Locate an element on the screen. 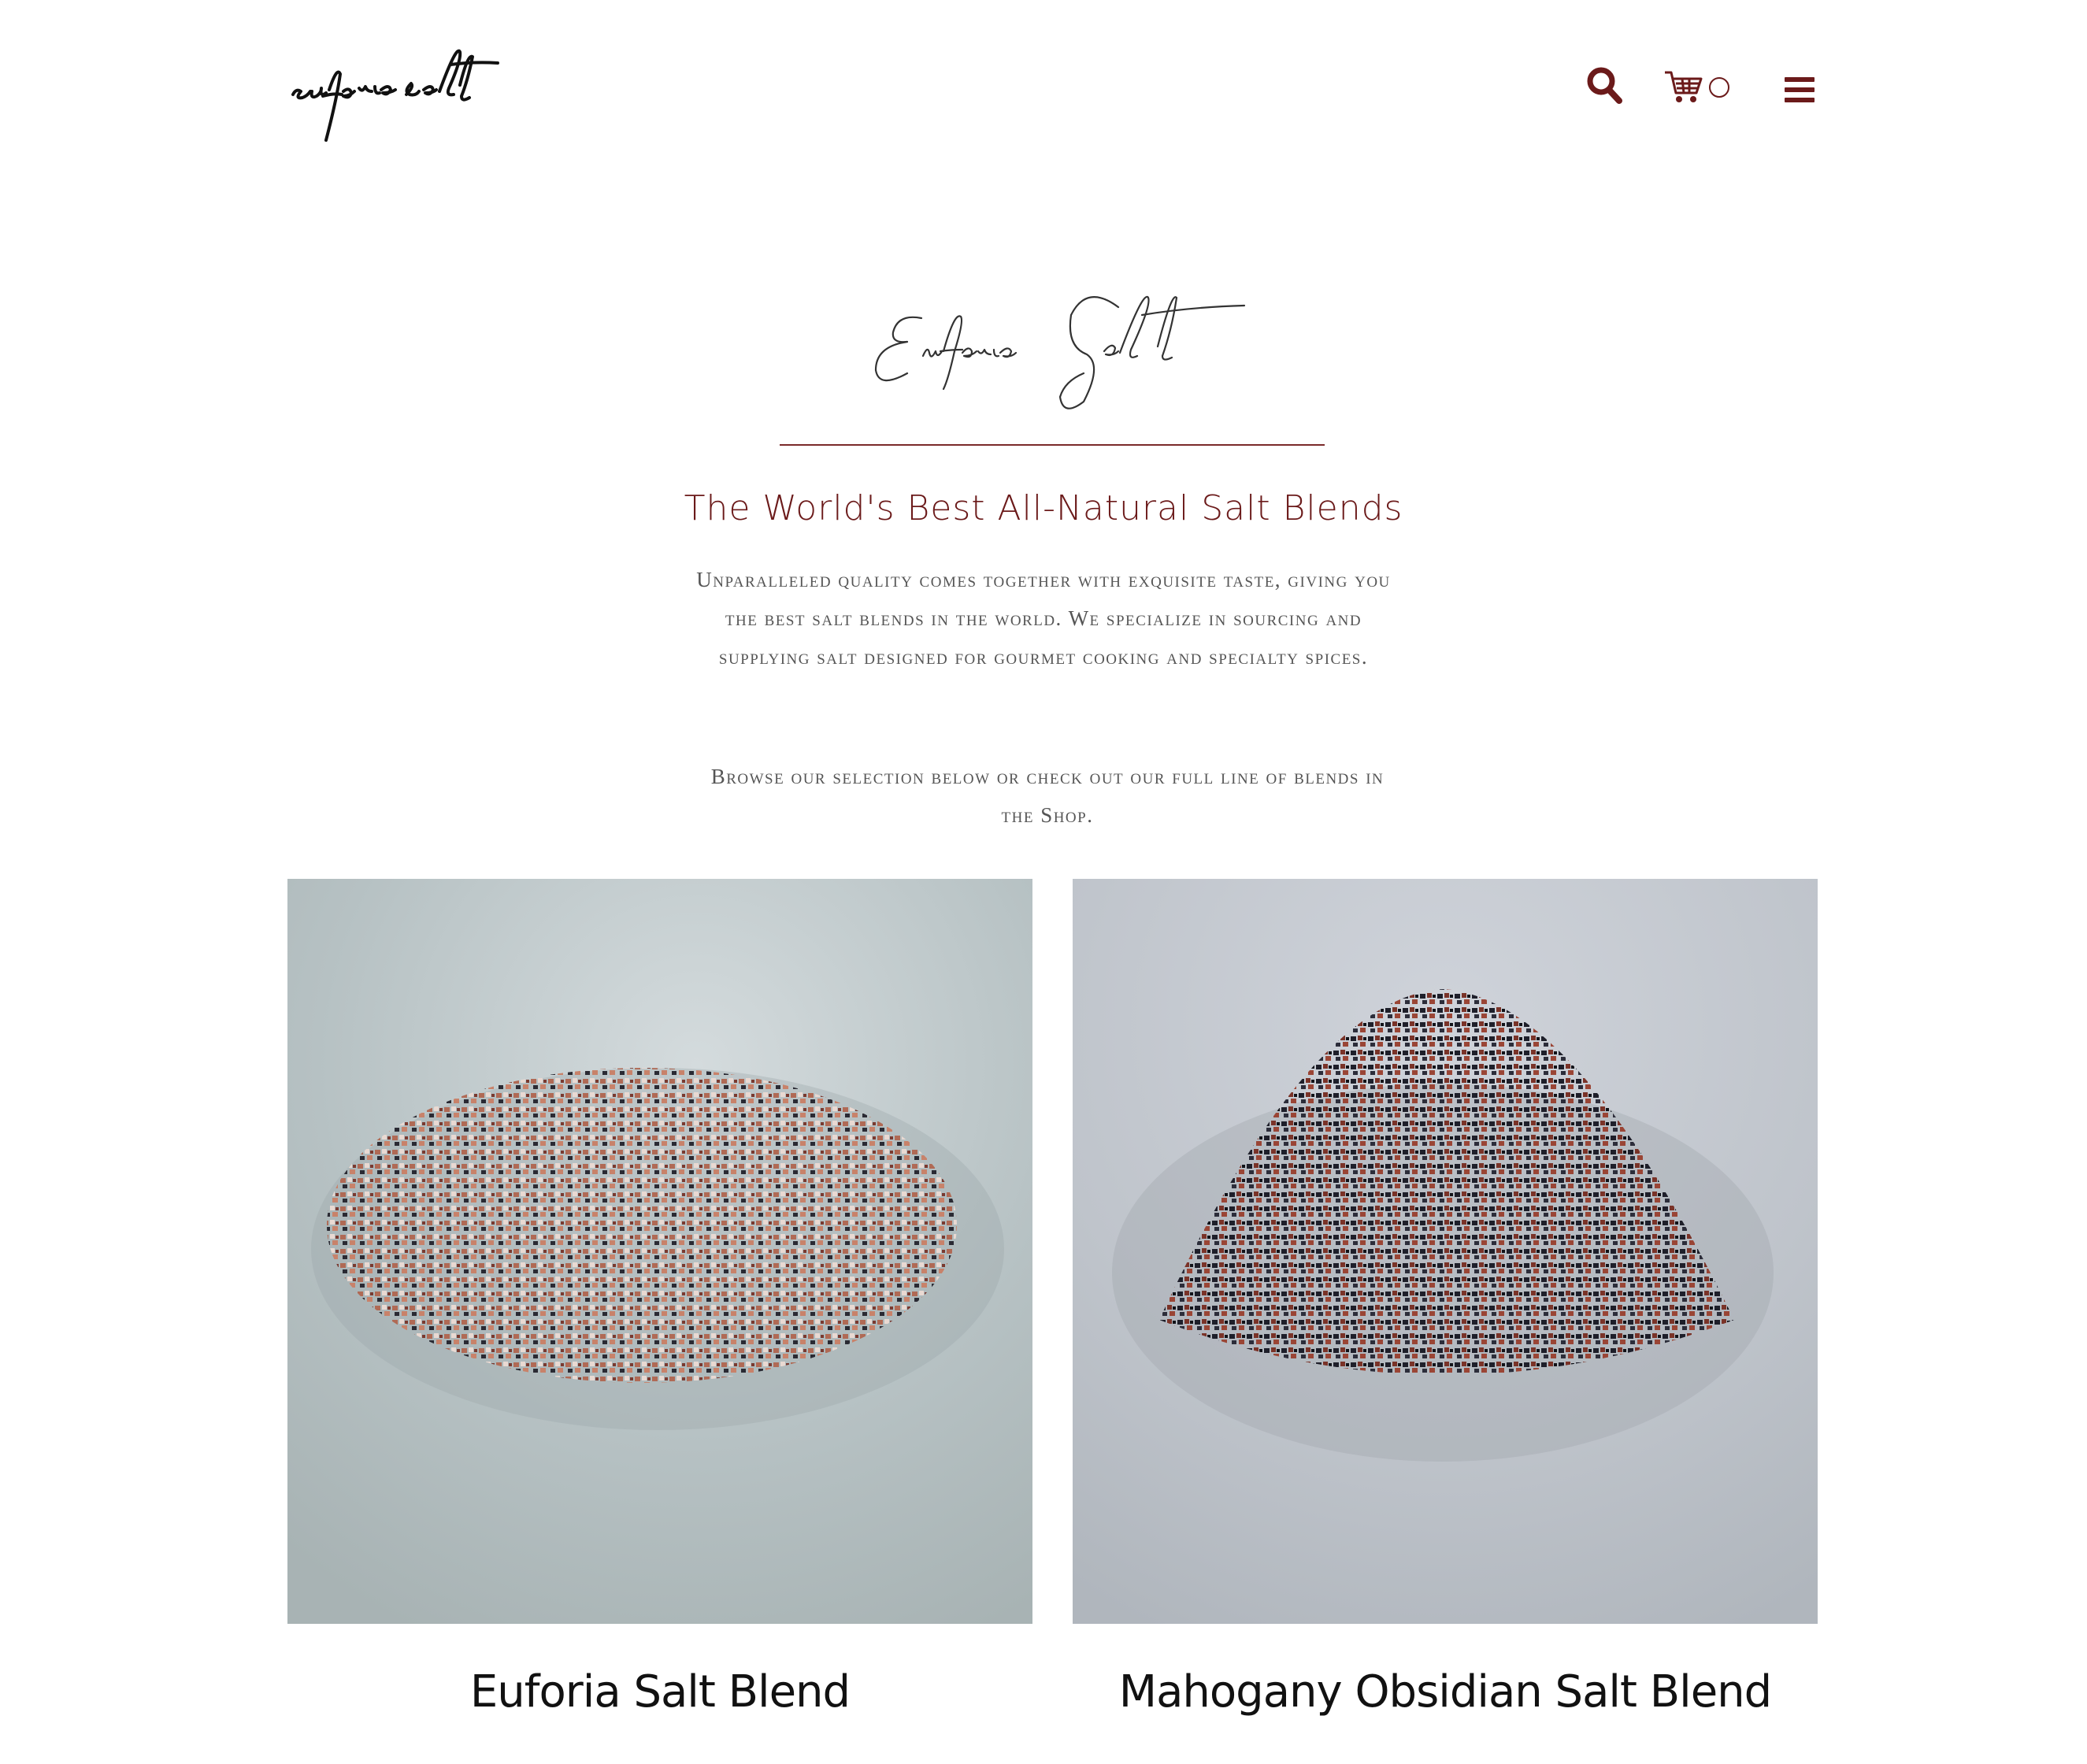 The image size is (2087, 1764). search-icon is located at coordinates (1605, 85).